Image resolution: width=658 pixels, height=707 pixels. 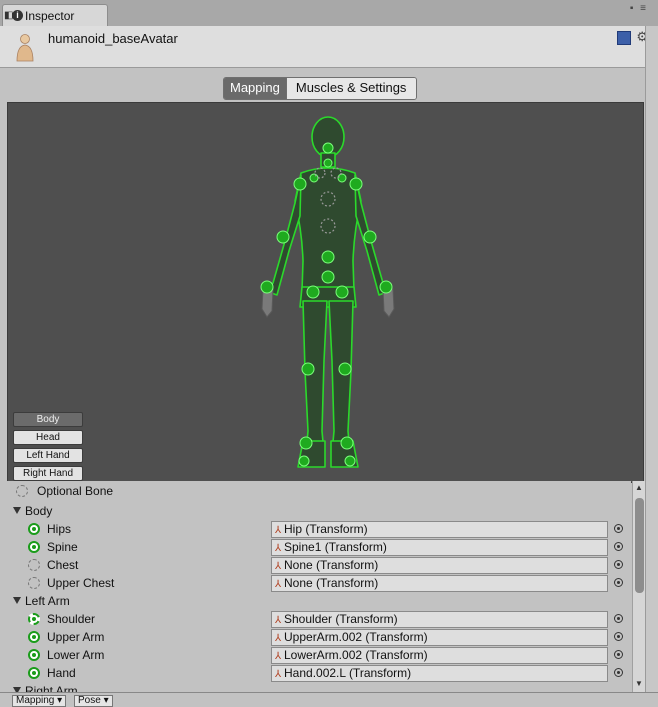 What do you see at coordinates (329, 699) in the screenshot?
I see `bottom-toolbar: Mapping ▾ Pose ▾` at bounding box center [329, 699].